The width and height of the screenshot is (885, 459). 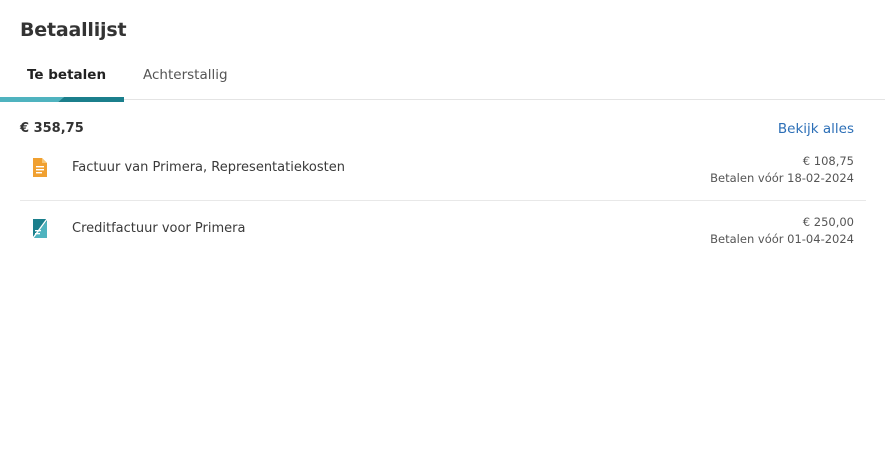 I want to click on view-all-link: Bekijk alles, so click(x=816, y=129).